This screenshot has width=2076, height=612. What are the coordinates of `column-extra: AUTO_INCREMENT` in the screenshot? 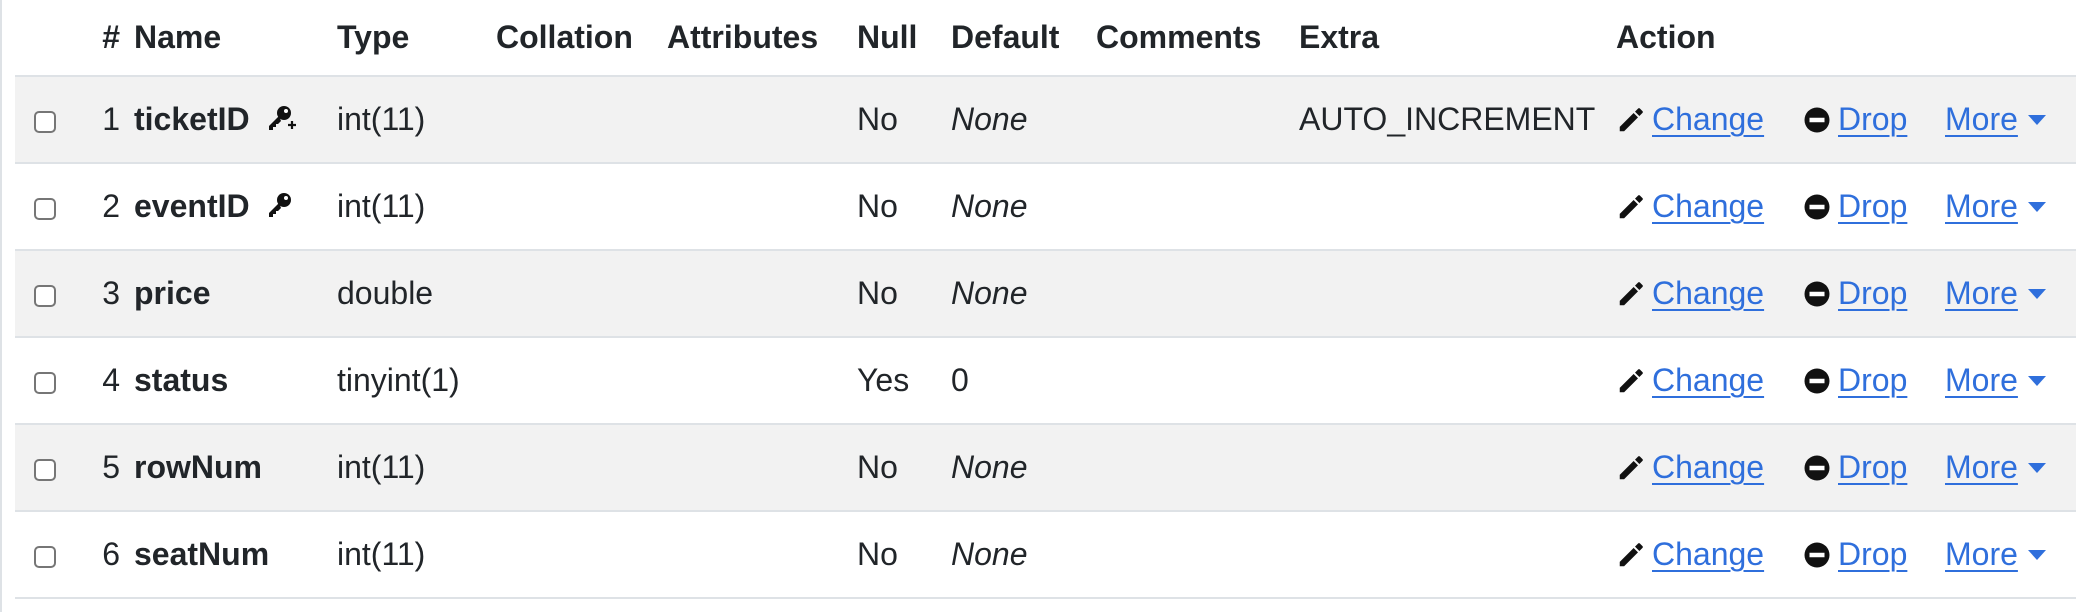 It's located at (1447, 119).